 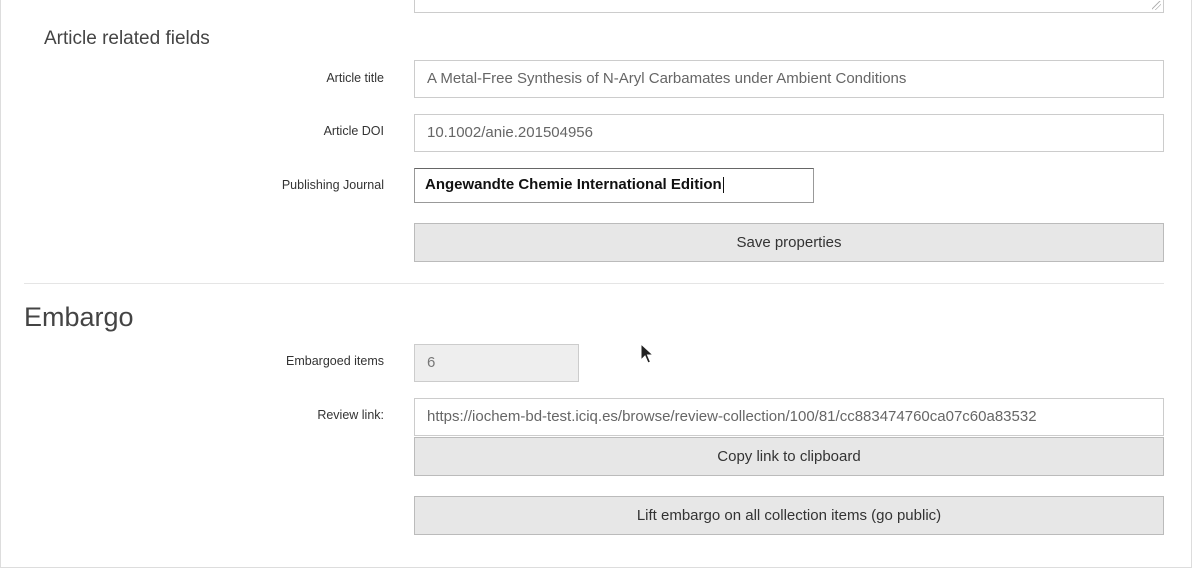 I want to click on article-section-title: Article related fields, so click(x=127, y=38).